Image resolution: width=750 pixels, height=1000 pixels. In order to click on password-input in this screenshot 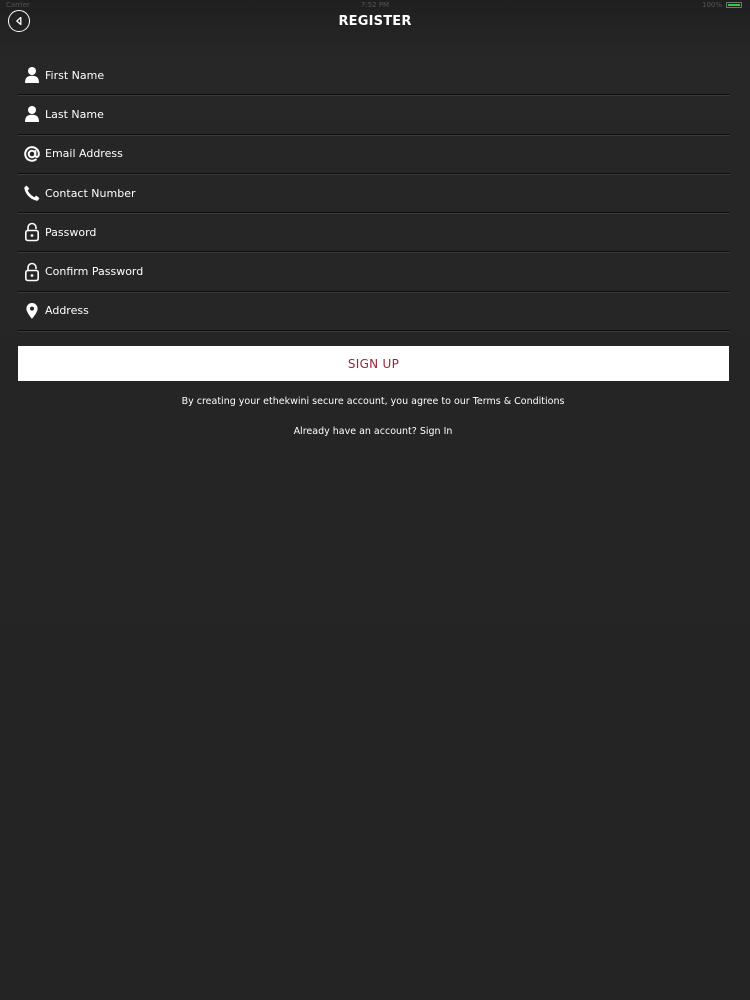, I will do `click(387, 232)`.